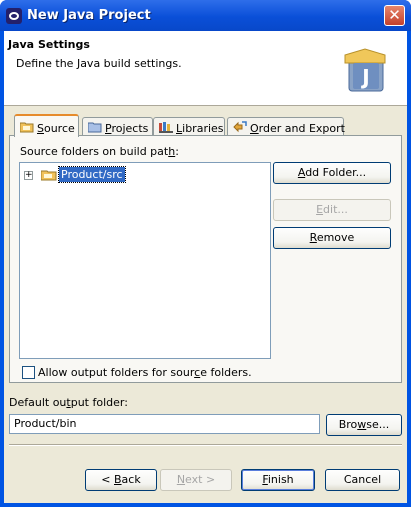 This screenshot has width=411, height=507. What do you see at coordinates (297, 128) in the screenshot?
I see `tab-label: Order and Export` at bounding box center [297, 128].